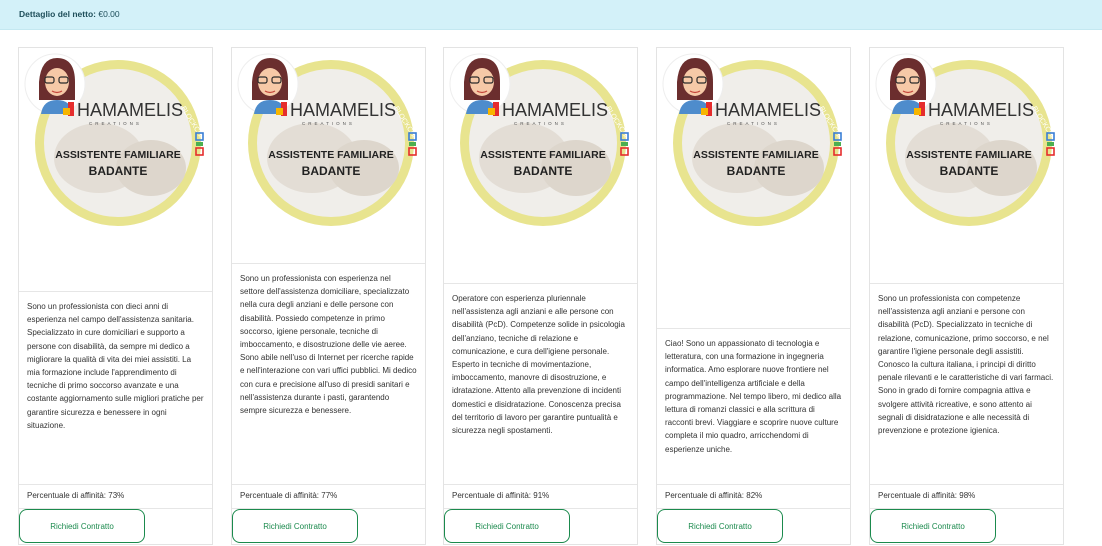 The width and height of the screenshot is (1102, 546). I want to click on net-detail-banner: Dettaglio del netto: €0.00, so click(551, 15).